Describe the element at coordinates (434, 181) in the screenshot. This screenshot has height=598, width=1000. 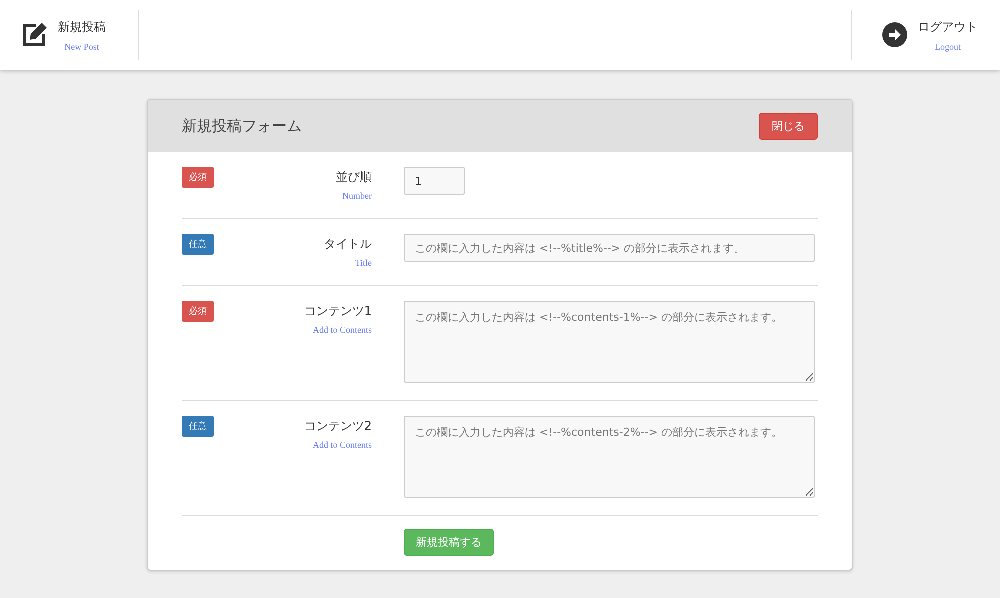
I see `number-field: 1` at that location.